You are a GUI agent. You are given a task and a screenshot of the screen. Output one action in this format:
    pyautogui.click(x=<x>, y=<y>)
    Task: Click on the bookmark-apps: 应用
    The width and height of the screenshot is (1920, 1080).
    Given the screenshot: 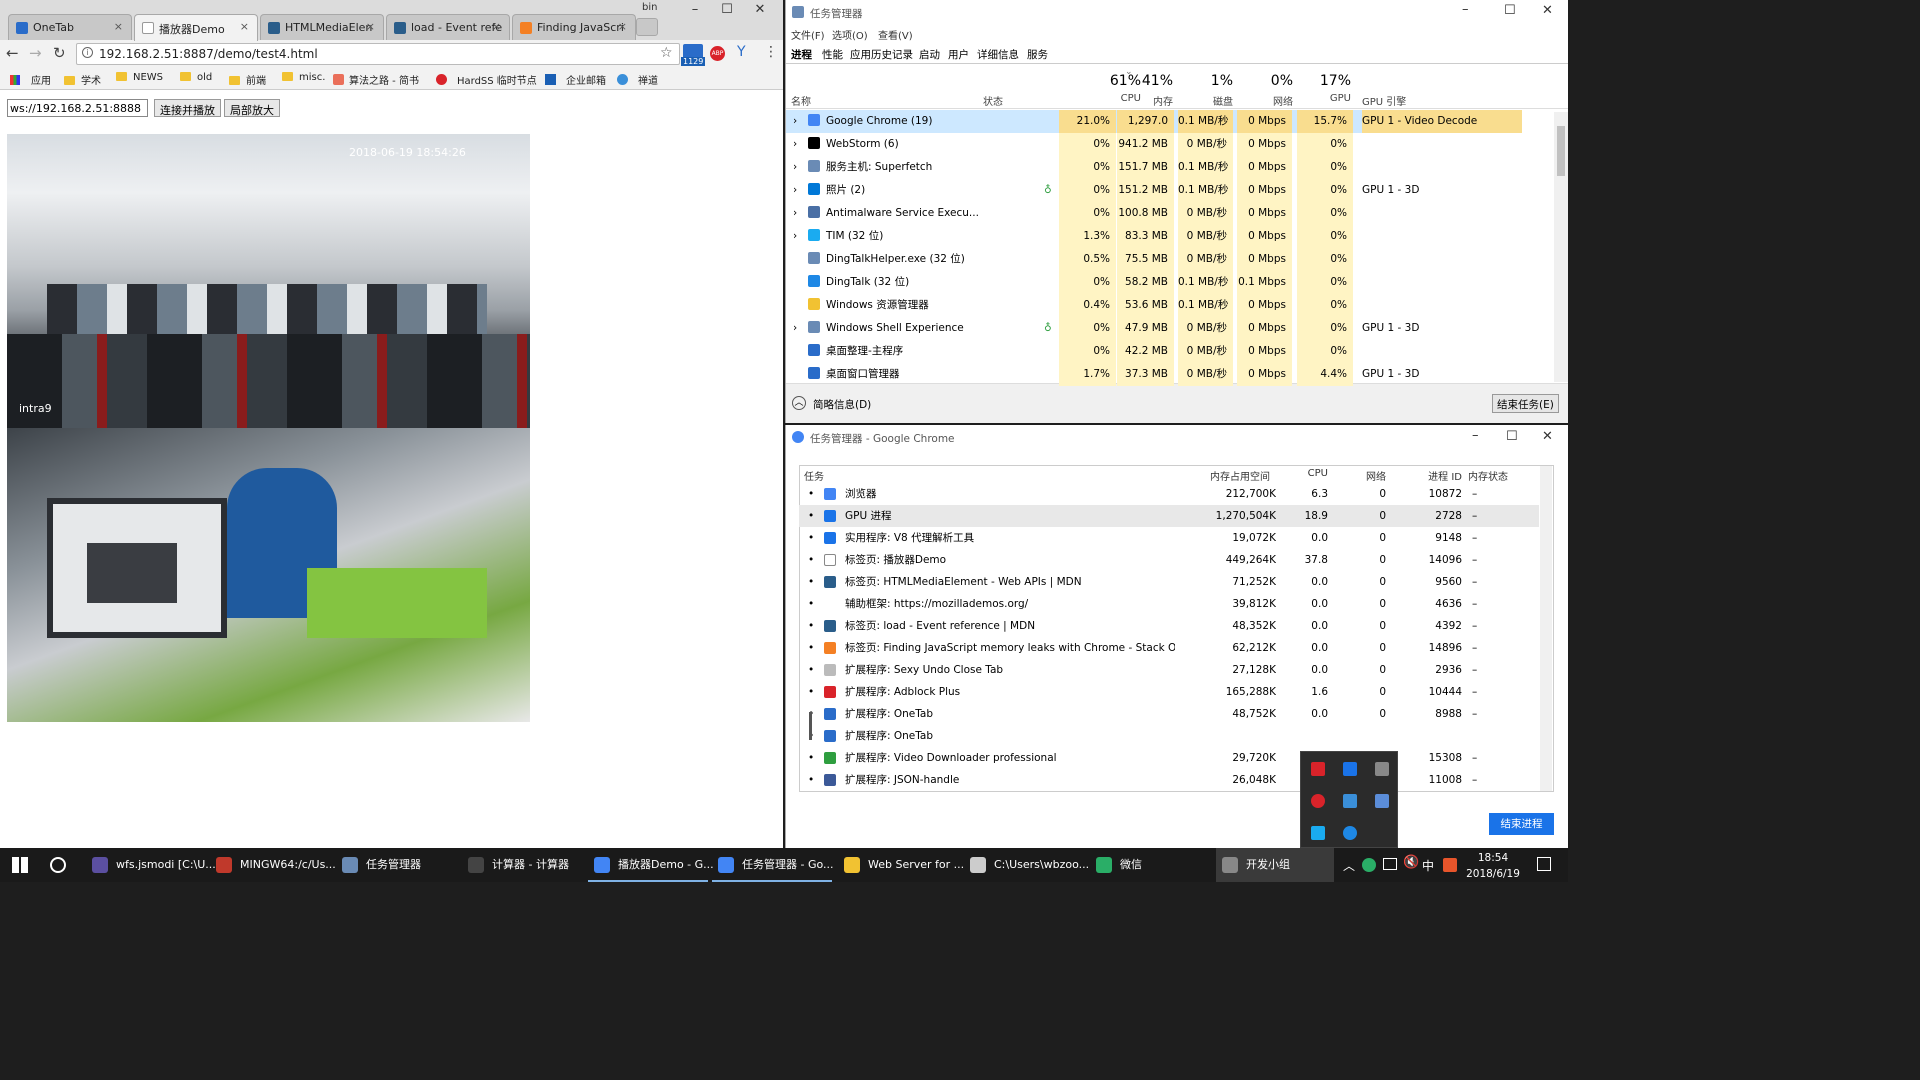 What is the action you would take?
    pyautogui.click(x=30, y=79)
    